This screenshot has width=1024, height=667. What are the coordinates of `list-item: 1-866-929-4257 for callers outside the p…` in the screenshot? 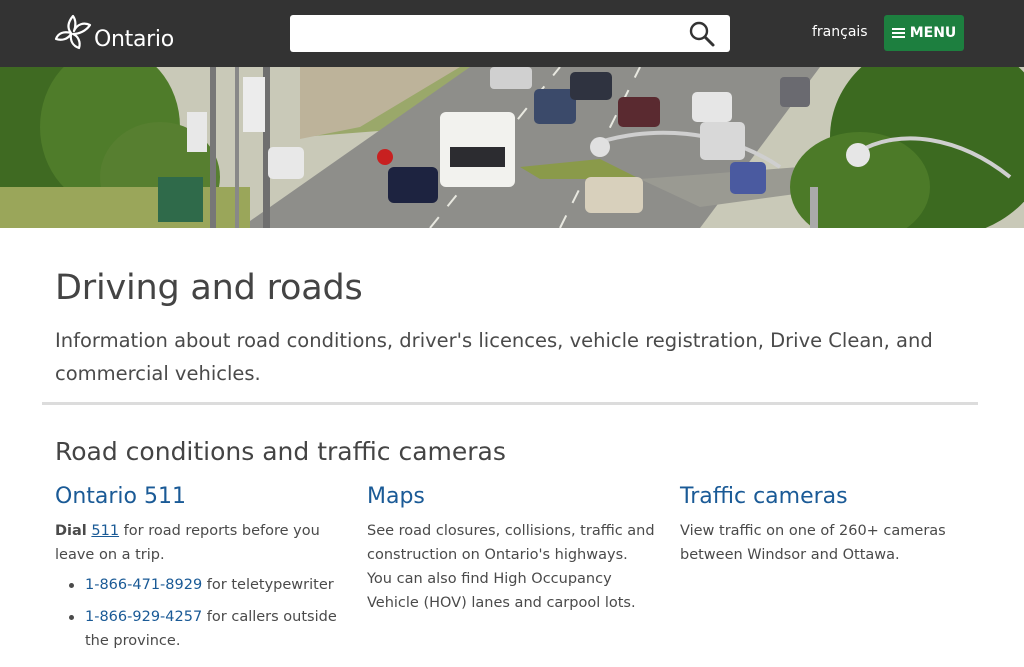 It's located at (207, 629).